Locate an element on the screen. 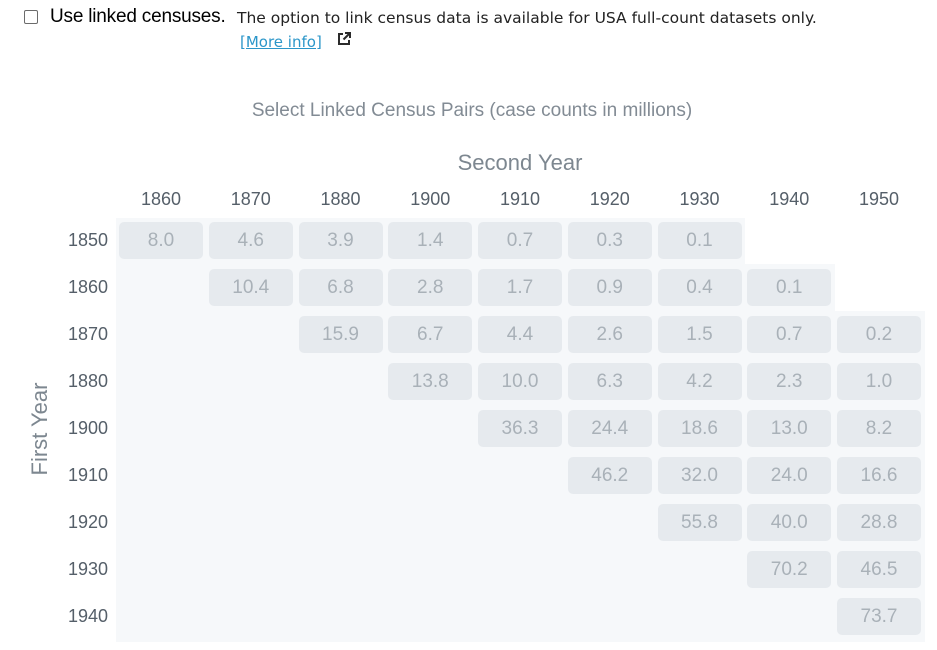  more-info-link: [More info] is located at coordinates (281, 42).